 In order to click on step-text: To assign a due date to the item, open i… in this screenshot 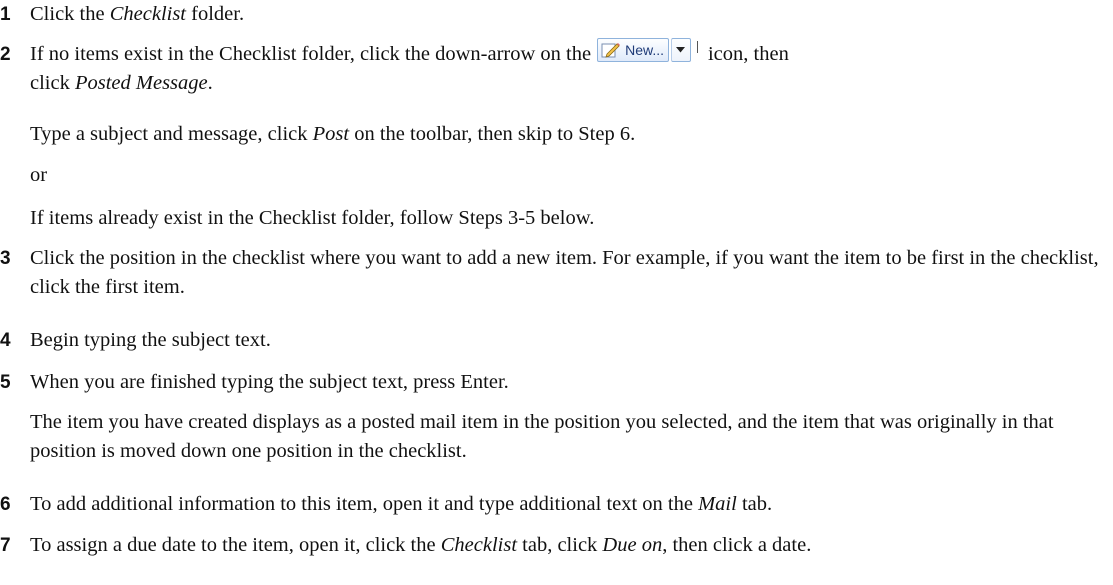, I will do `click(421, 545)`.